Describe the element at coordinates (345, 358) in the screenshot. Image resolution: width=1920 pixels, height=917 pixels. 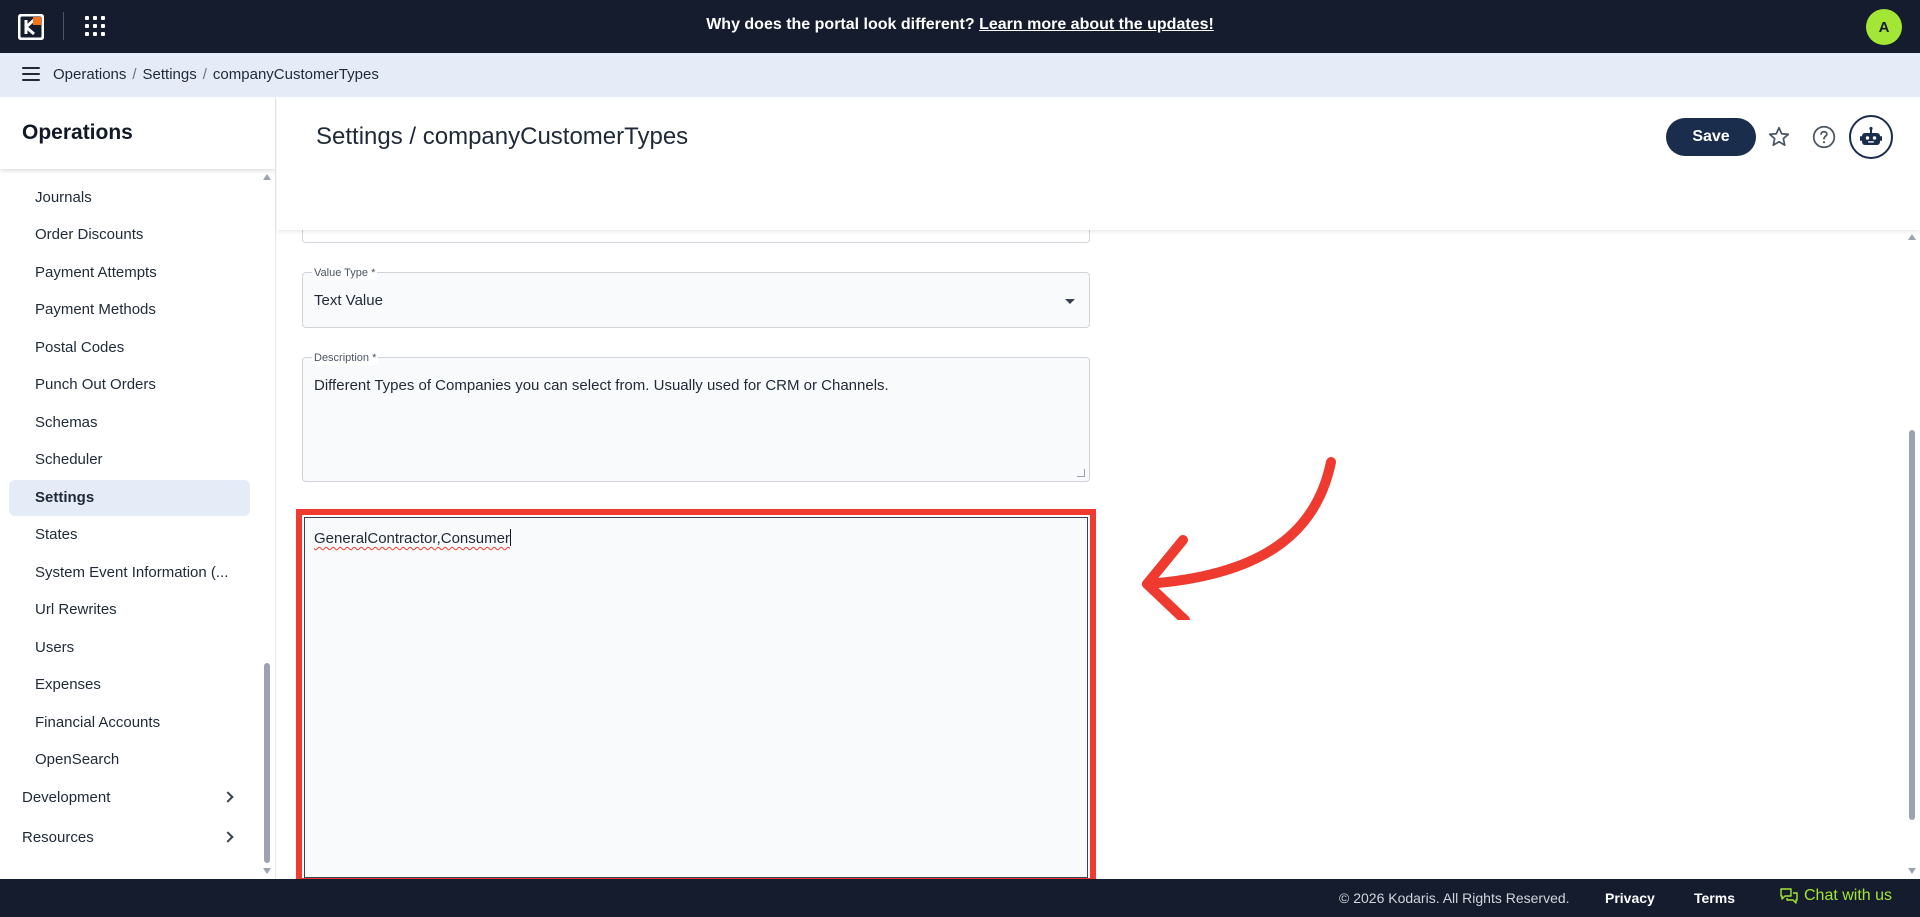
I see `description-label: Description *` at that location.